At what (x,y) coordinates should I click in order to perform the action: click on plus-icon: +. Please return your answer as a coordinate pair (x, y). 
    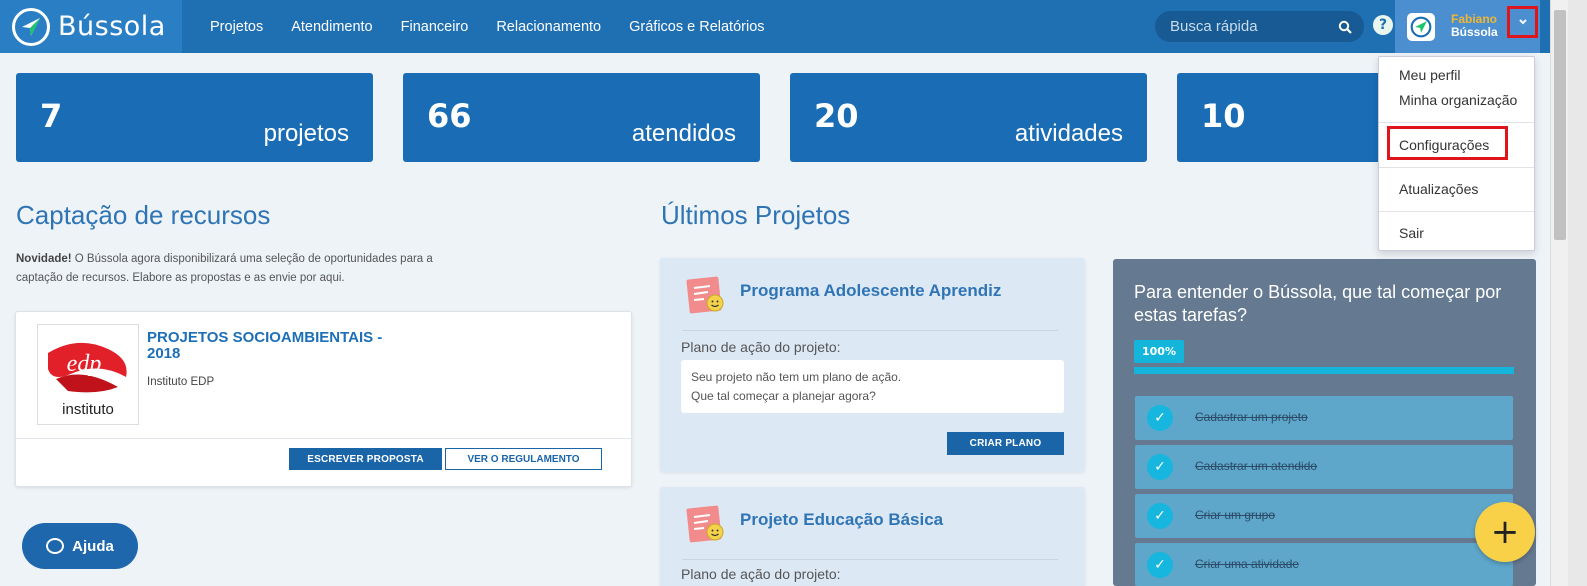
    Looking at the image, I should click on (1505, 532).